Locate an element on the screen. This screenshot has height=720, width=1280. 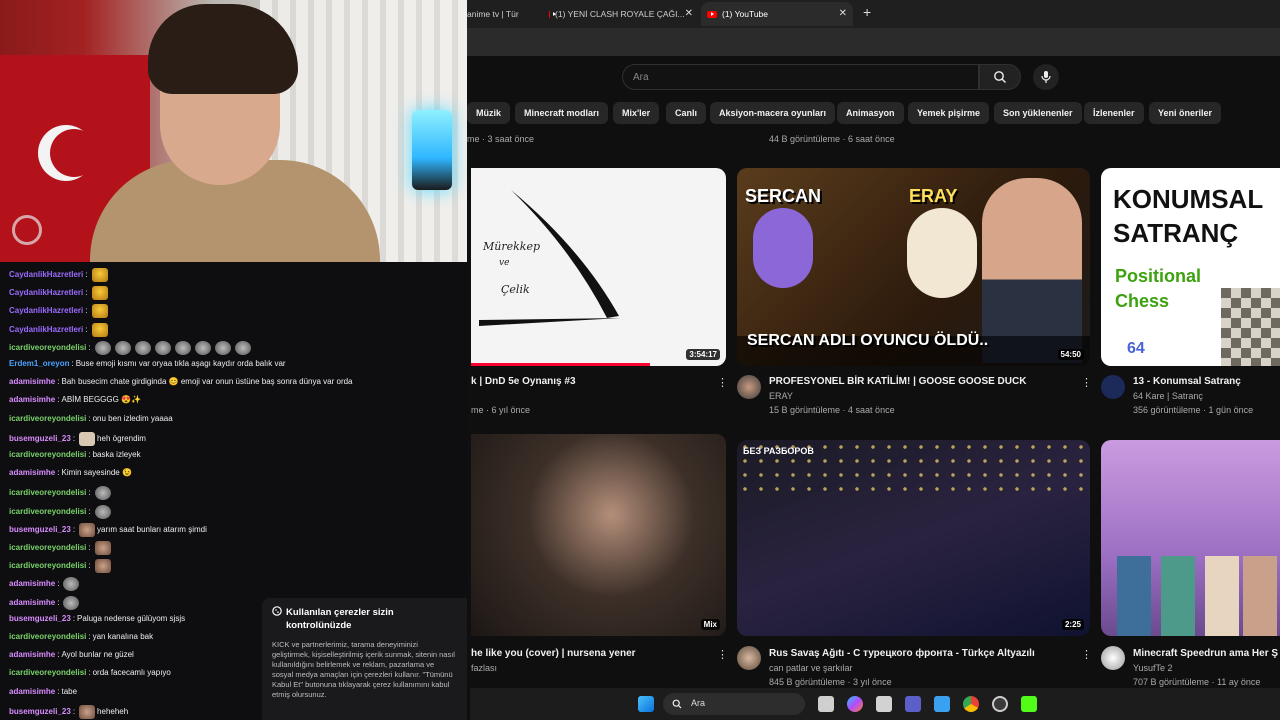
chip: Animasyon is located at coordinates (870, 113).